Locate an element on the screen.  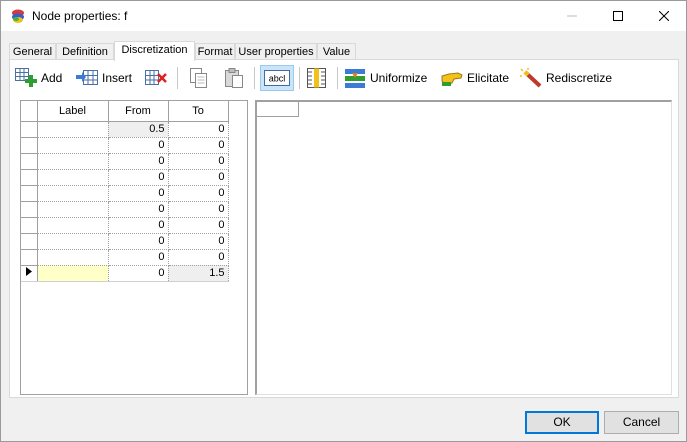
grid-corner-header is located at coordinates (29, 111).